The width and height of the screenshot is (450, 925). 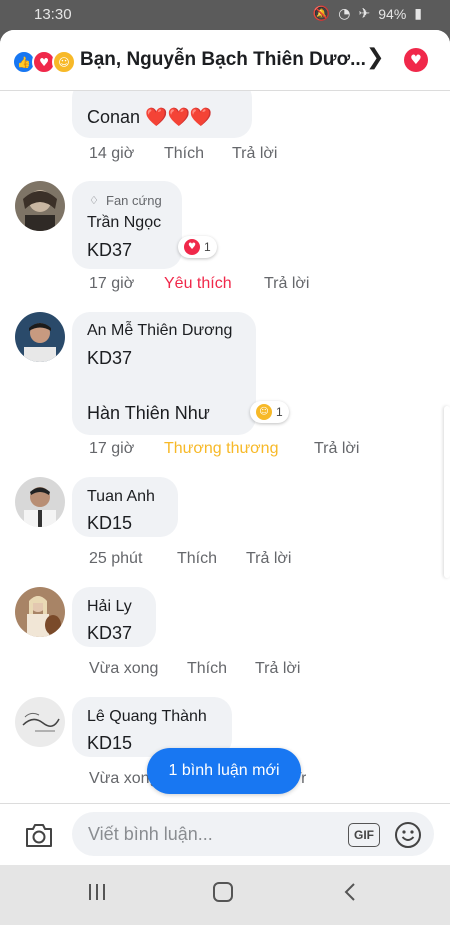 I want to click on reactions-header: 👍 ♥ ☺ Bạn, Nguyễn Bạch Thiên Dươ... ❯ ♥, so click(x=225, y=60).